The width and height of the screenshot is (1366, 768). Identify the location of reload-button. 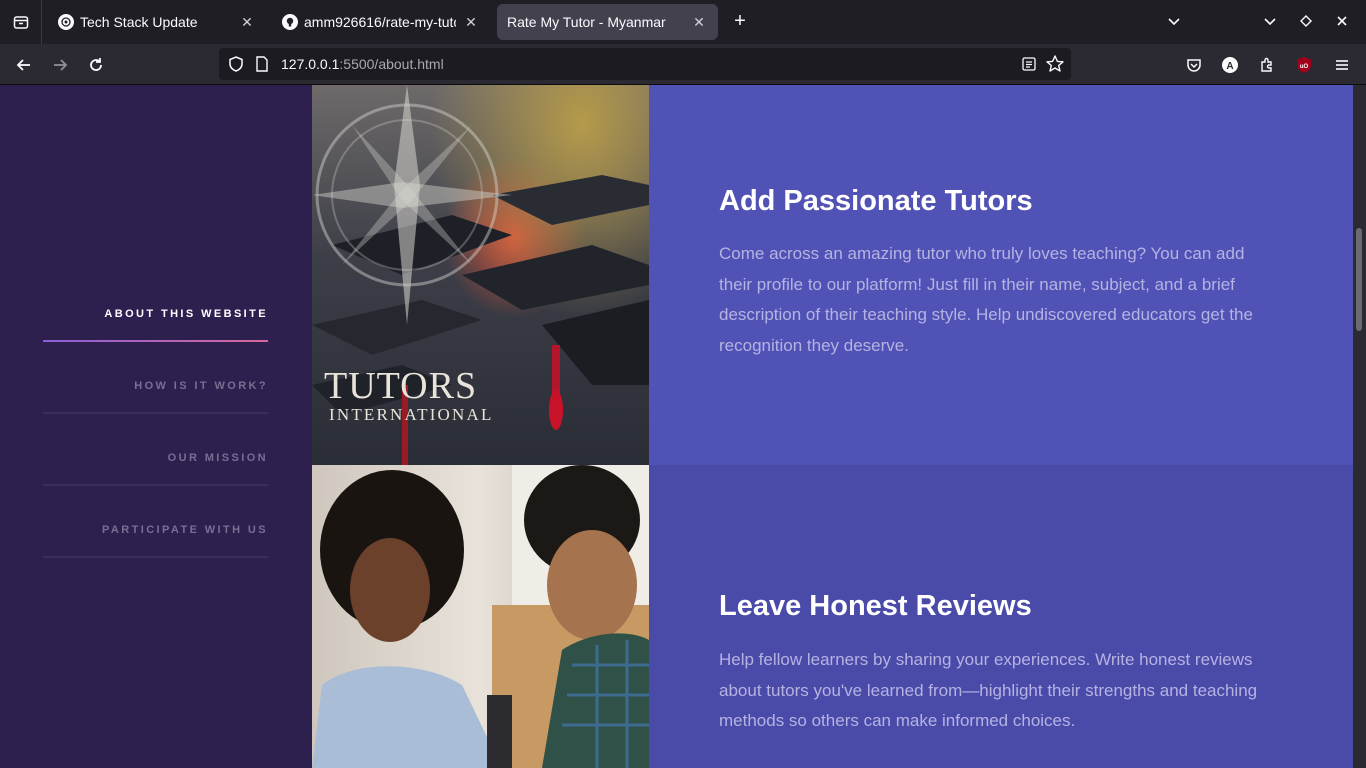
(96, 65).